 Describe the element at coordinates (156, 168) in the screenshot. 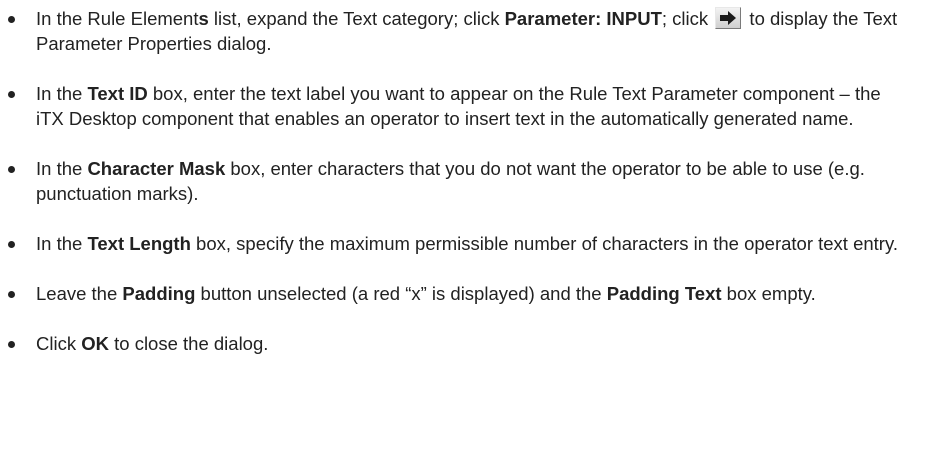

I see `bold-term: Character Mask` at that location.